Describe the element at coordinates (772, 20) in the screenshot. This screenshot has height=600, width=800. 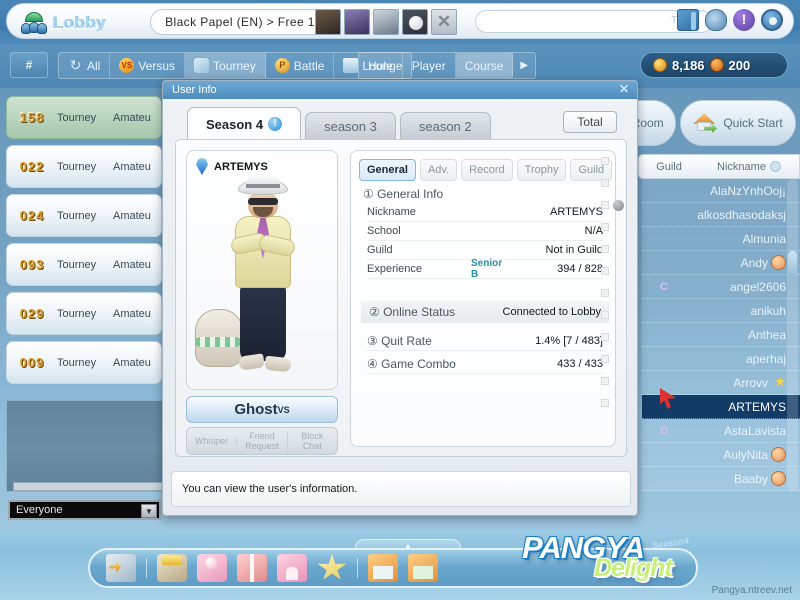
I see `gear-icon` at that location.